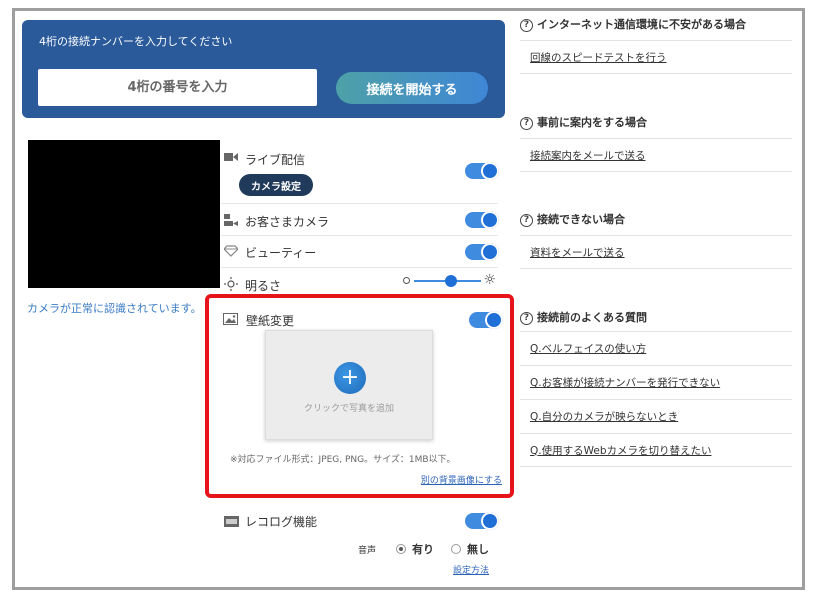 The width and height of the screenshot is (817, 599). Describe the element at coordinates (478, 549) in the screenshot. I see `audio-off-label: 無し` at that location.